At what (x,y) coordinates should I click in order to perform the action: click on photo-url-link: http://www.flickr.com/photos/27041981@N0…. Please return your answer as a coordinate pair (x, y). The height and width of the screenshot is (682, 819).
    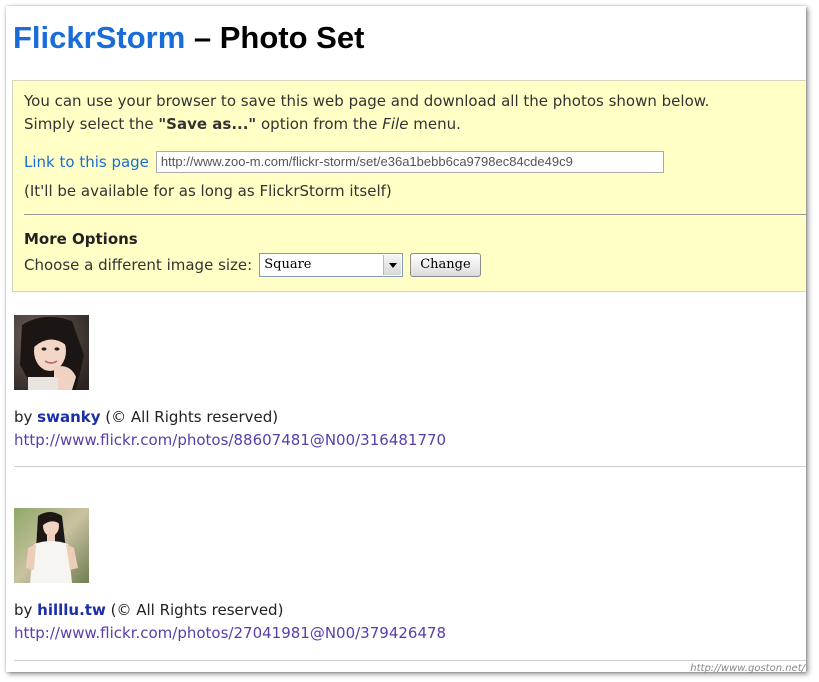
    Looking at the image, I should click on (230, 633).